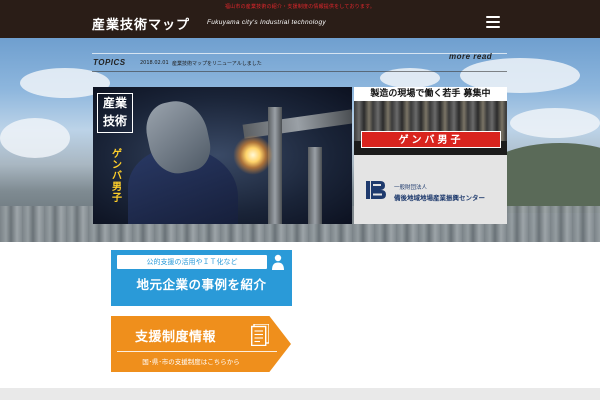 This screenshot has width=600, height=400. What do you see at coordinates (222, 155) in the screenshot?
I see `hero-welder-panel: 産業技術 ゲンバ男子` at bounding box center [222, 155].